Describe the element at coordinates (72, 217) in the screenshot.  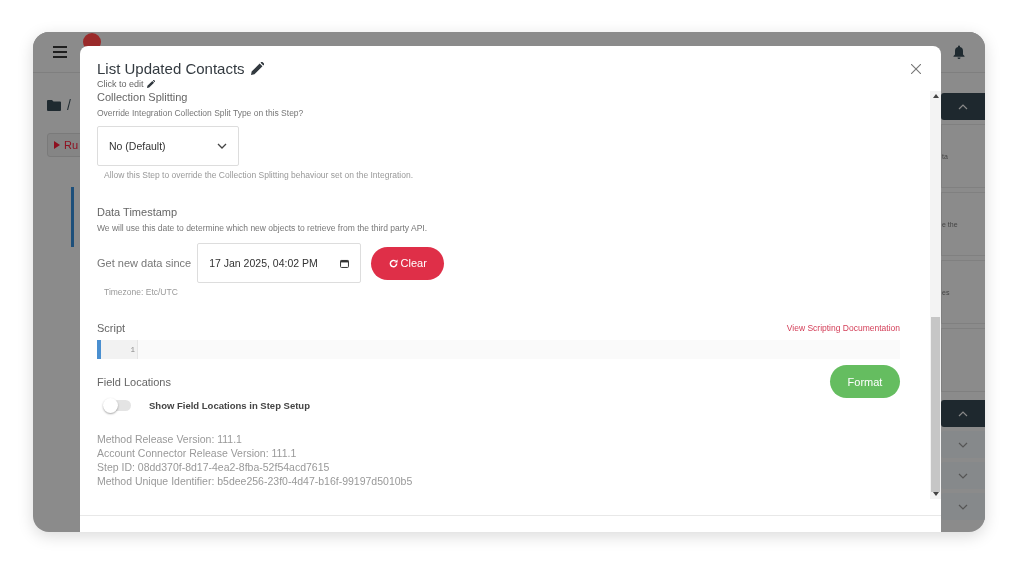
I see `progress-line` at that location.